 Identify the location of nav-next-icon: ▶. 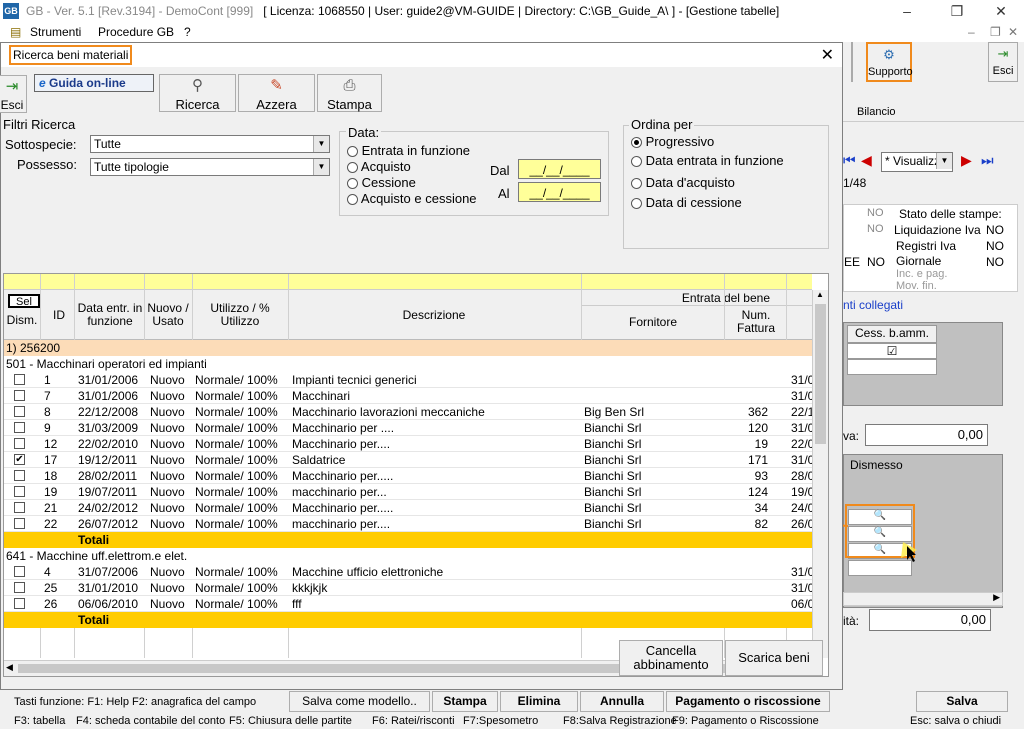
(966, 160).